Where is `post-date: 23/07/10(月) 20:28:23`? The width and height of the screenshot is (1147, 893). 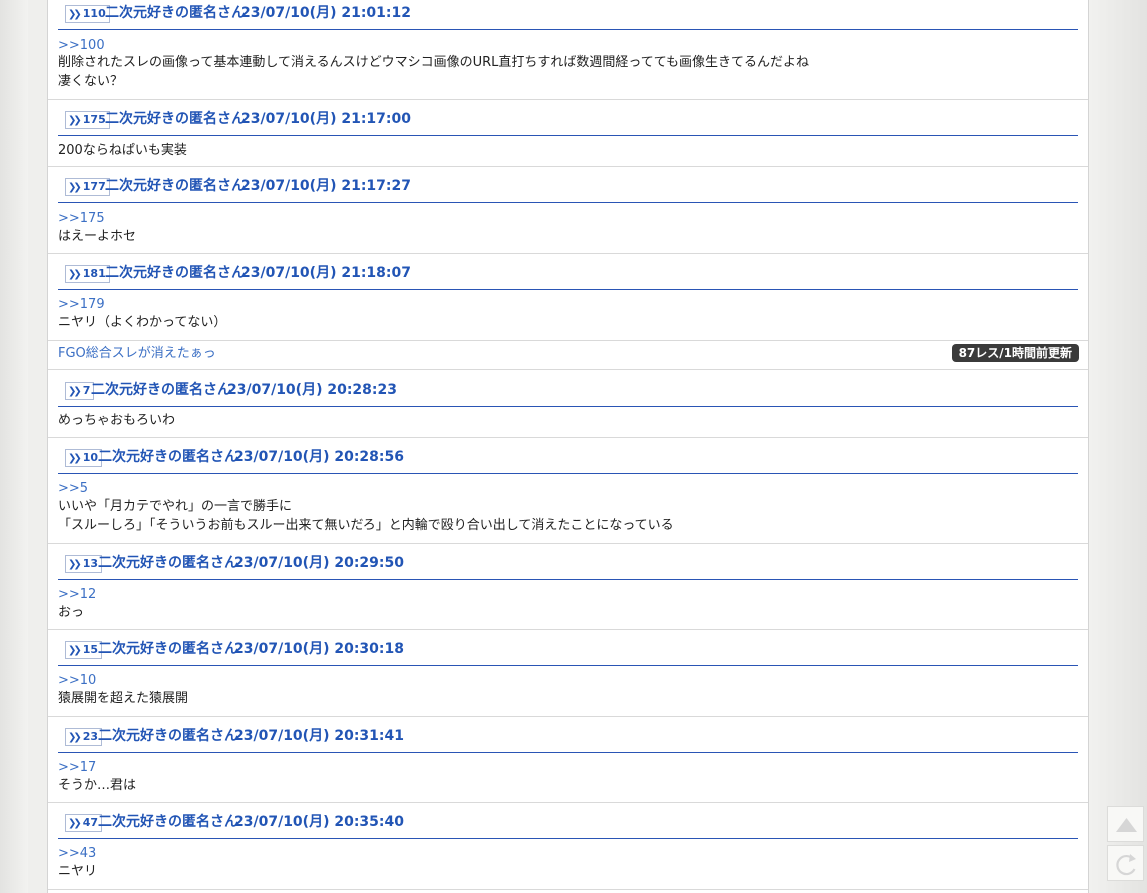 post-date: 23/07/10(月) 20:28:23 is located at coordinates (312, 390).